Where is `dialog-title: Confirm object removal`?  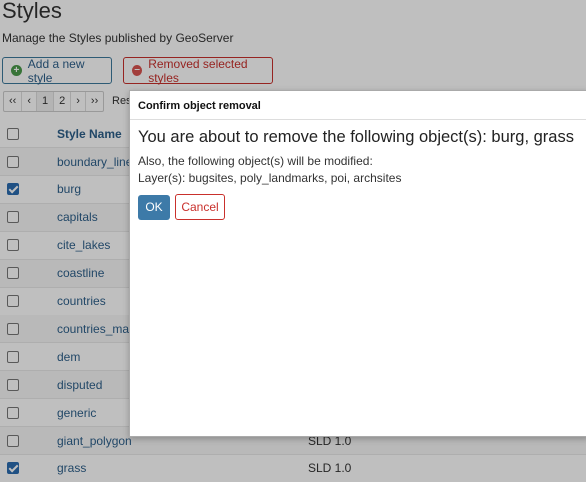 dialog-title: Confirm object removal is located at coordinates (199, 106).